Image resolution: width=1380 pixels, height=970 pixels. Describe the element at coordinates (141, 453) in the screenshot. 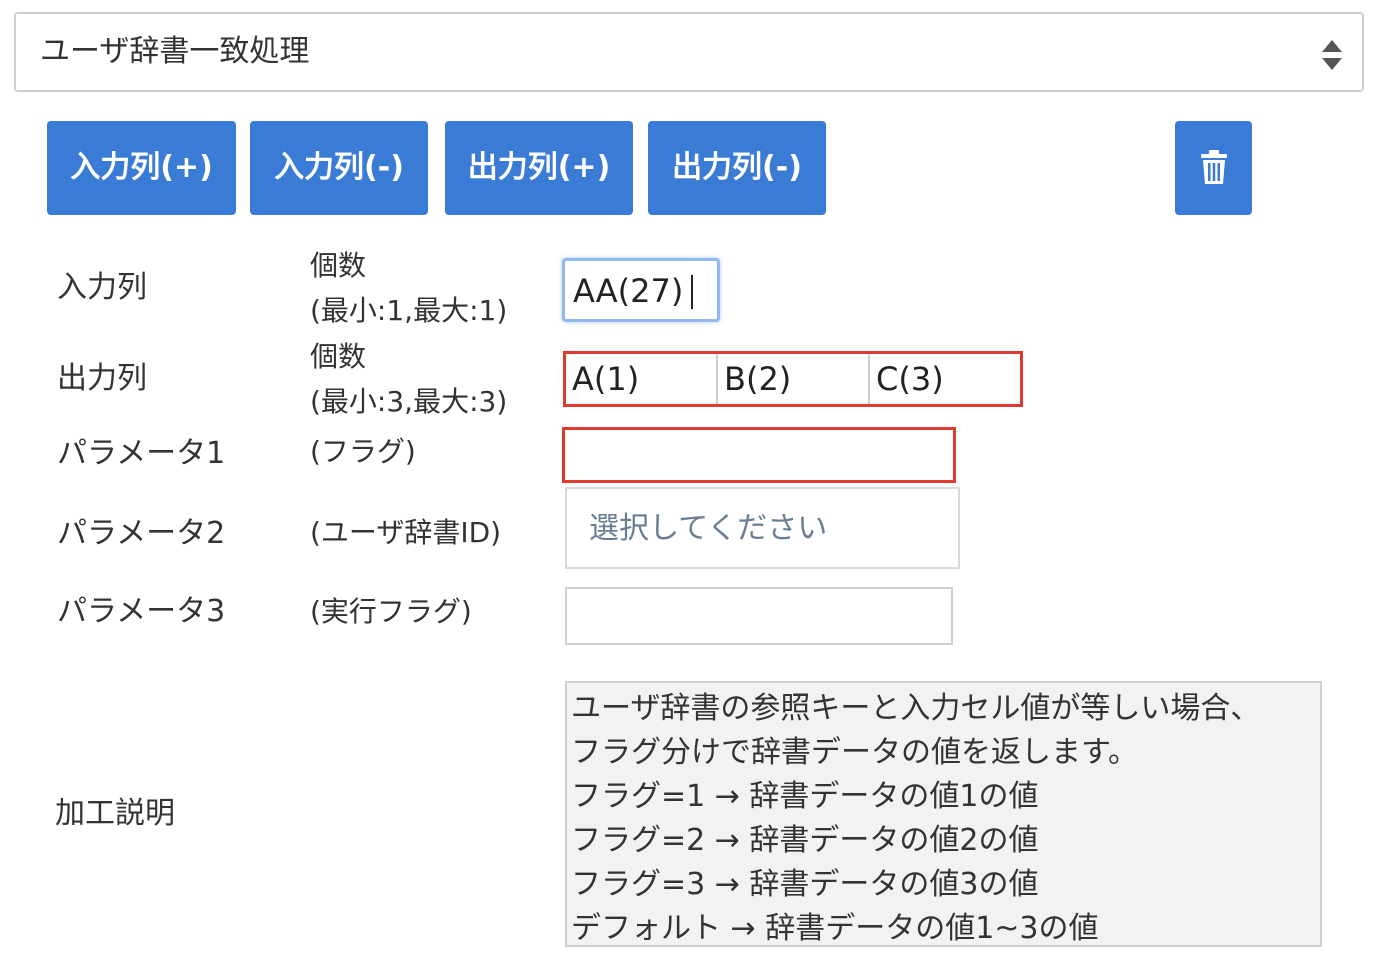

I see `param1-label: パラメータ1` at that location.